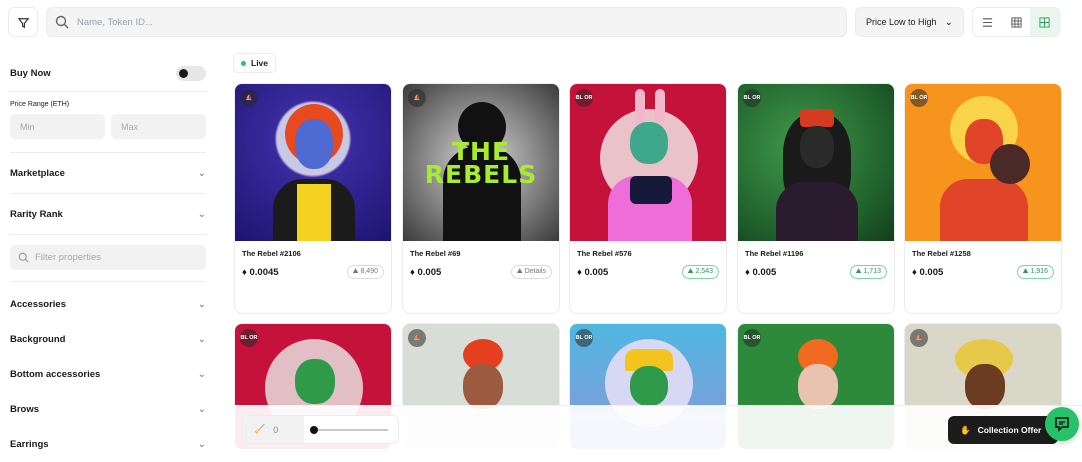 This screenshot has height=462, width=1082. What do you see at coordinates (108, 339) in the screenshot?
I see `property-background: Background ⌄` at bounding box center [108, 339].